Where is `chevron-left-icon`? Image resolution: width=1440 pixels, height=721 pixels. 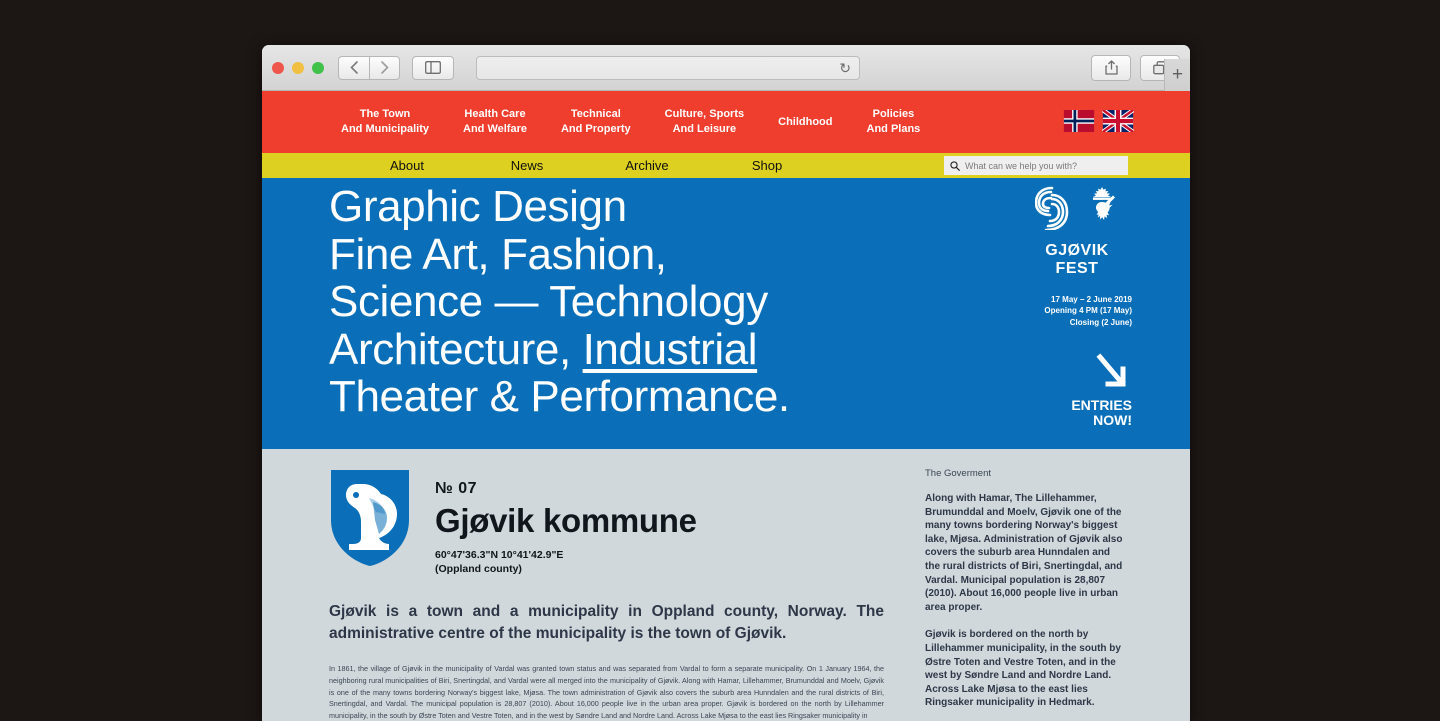 chevron-left-icon is located at coordinates (354, 67).